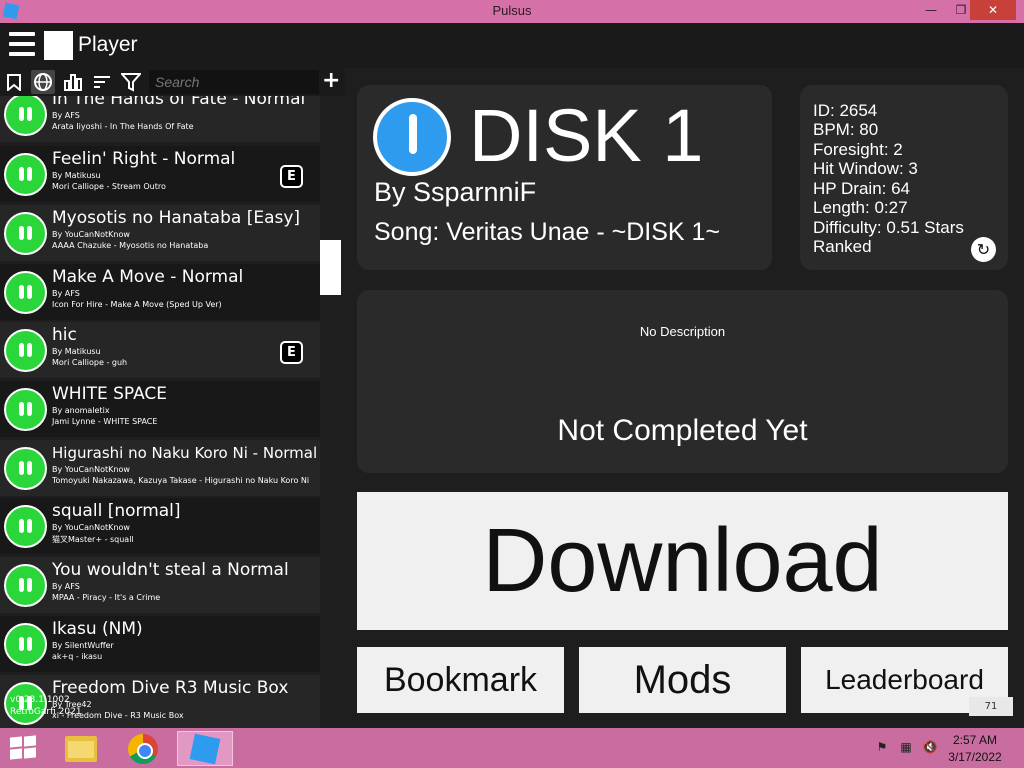 This screenshot has height=768, width=1024. What do you see at coordinates (975, 757) in the screenshot?
I see `clock-date: 3/17/2022` at bounding box center [975, 757].